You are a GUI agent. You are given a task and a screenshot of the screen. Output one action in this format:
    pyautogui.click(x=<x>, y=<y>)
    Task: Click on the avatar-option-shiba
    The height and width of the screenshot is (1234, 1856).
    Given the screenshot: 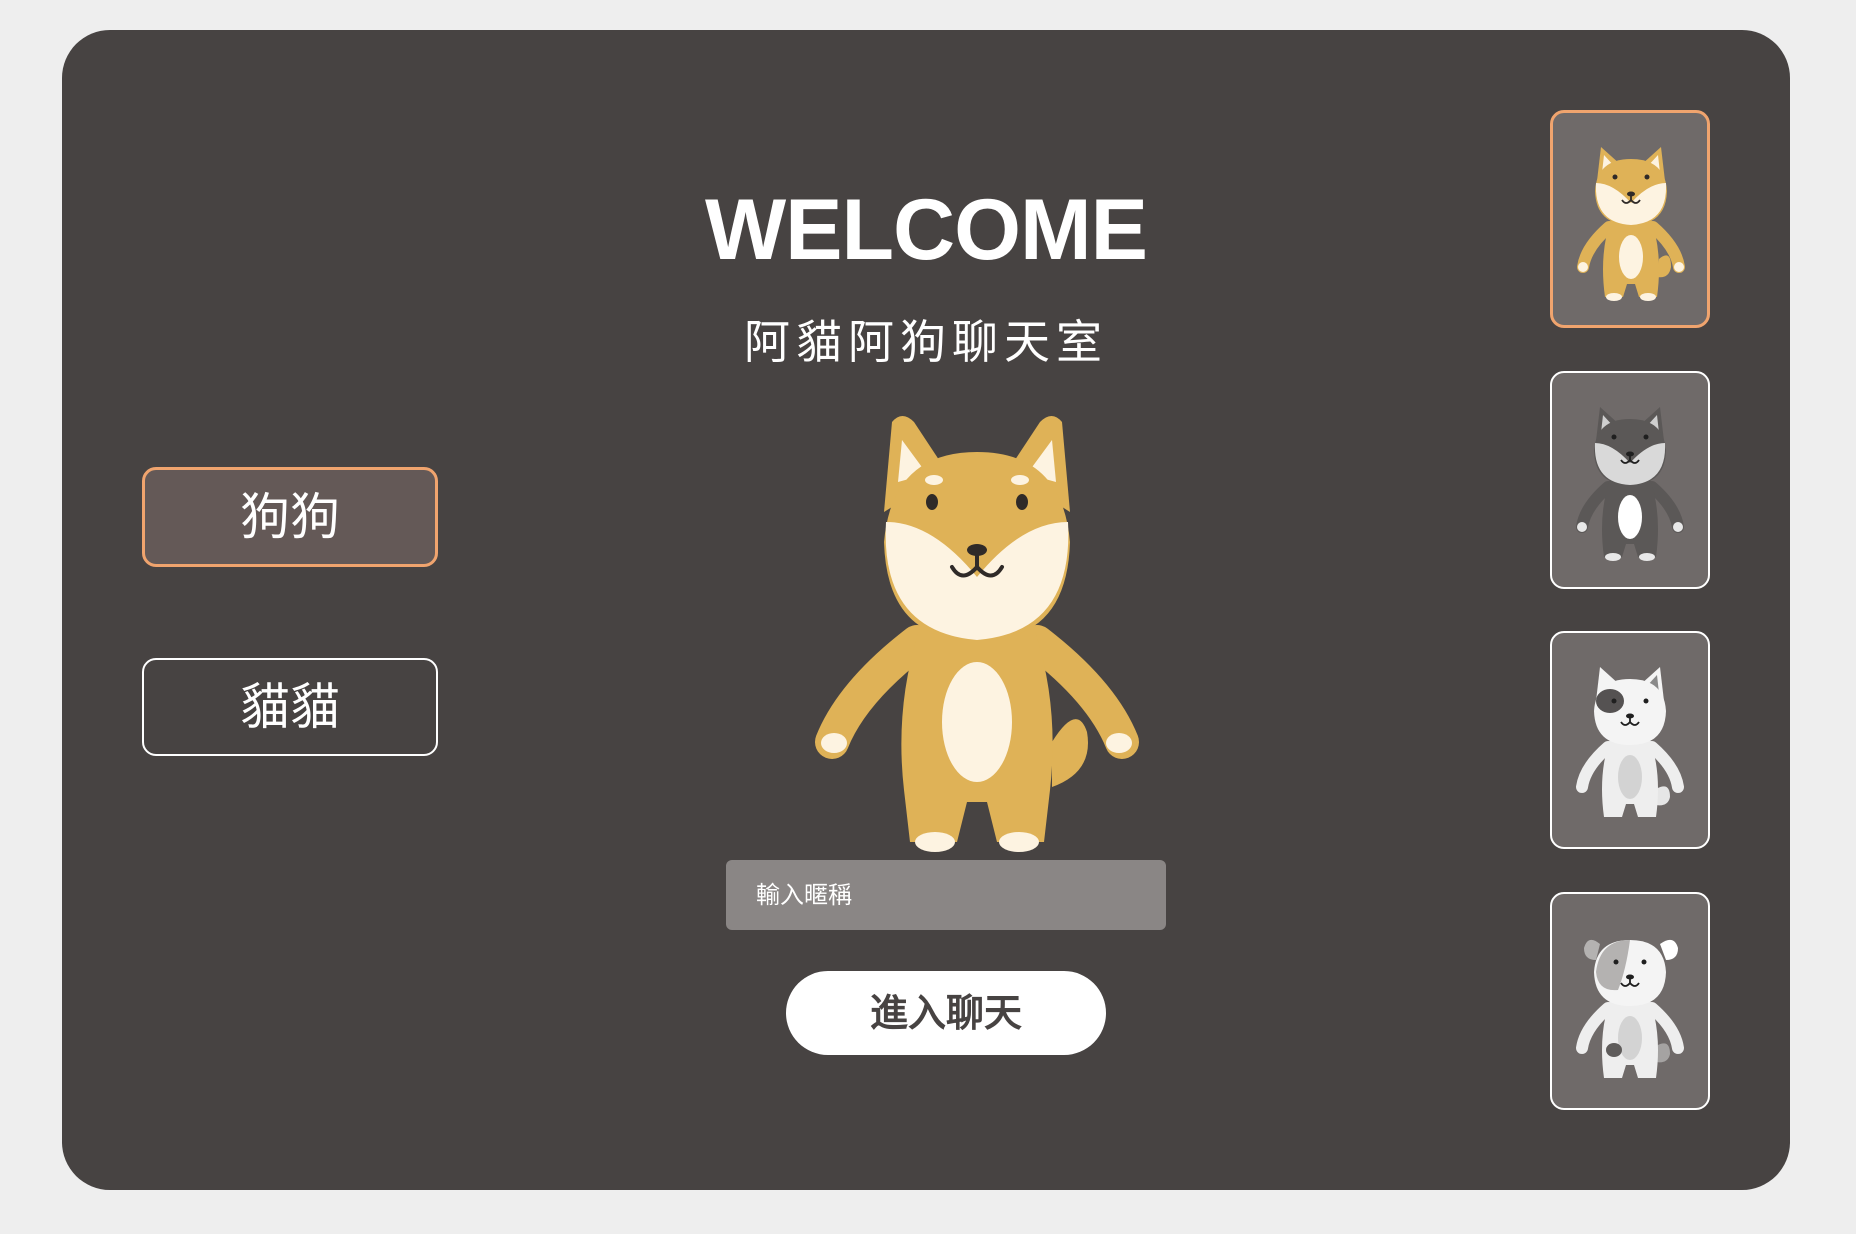 What is the action you would take?
    pyautogui.click(x=1630, y=219)
    